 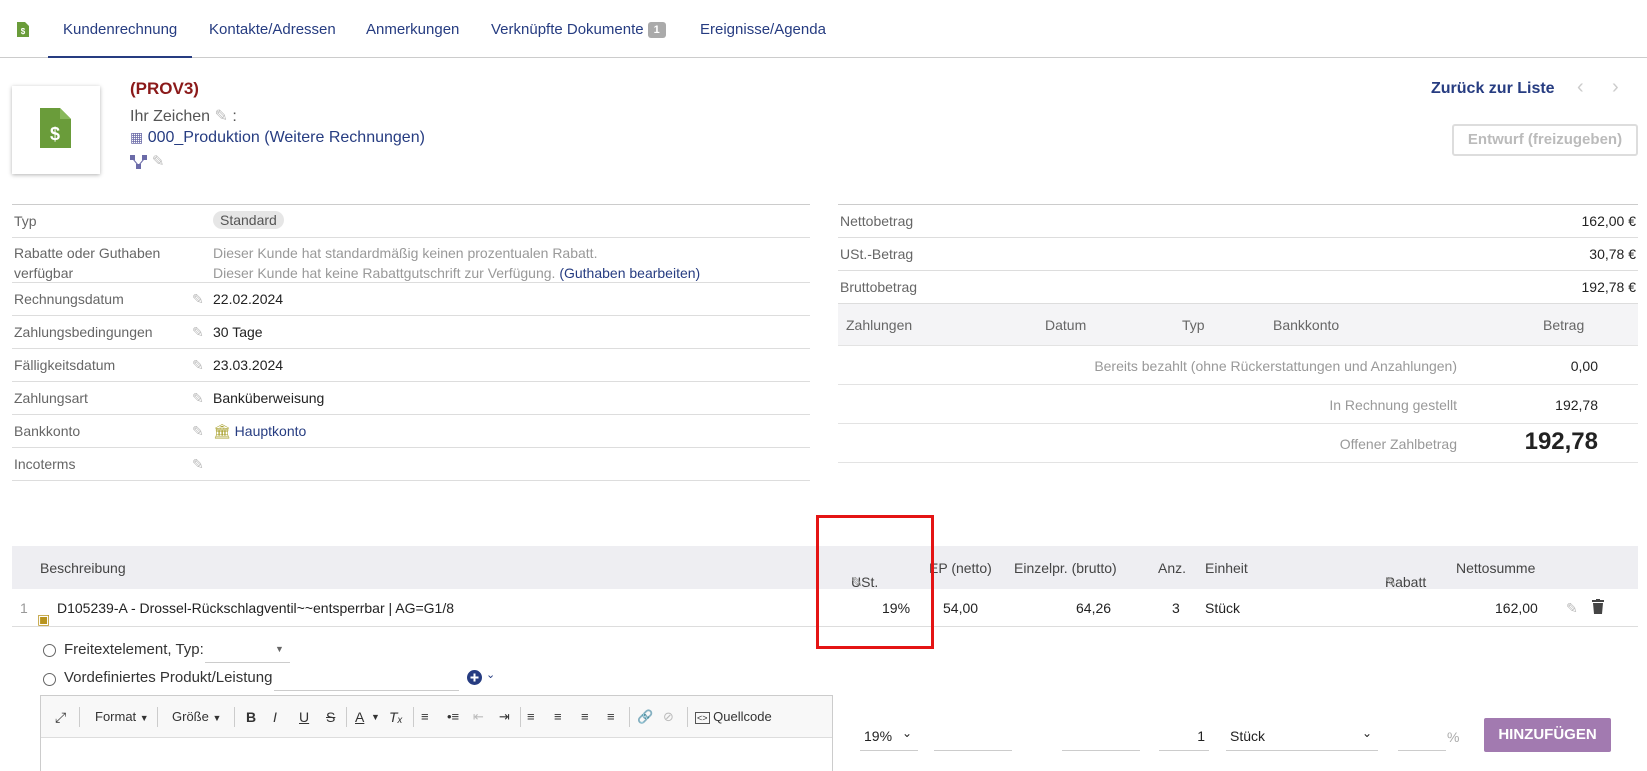 I want to click on column-header: Einzelpr. (brutto), so click(x=1065, y=568).